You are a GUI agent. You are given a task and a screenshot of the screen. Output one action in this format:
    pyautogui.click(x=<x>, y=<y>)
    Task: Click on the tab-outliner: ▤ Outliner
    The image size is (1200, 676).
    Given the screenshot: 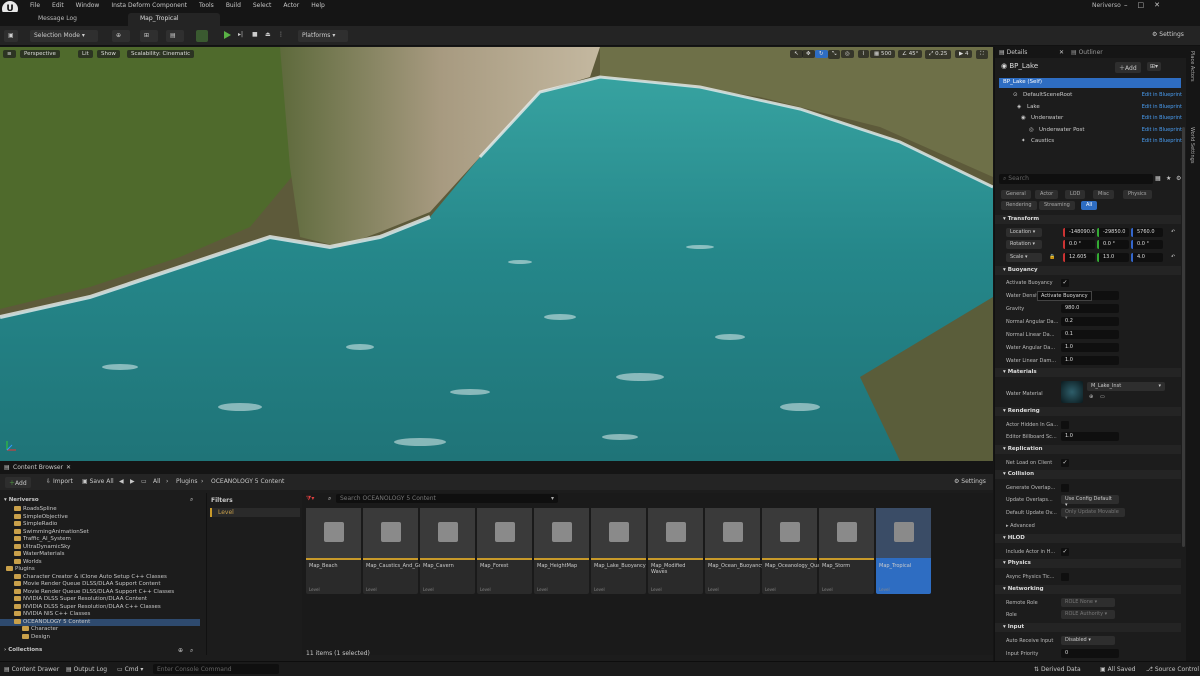 What is the action you would take?
    pyautogui.click(x=1087, y=52)
    